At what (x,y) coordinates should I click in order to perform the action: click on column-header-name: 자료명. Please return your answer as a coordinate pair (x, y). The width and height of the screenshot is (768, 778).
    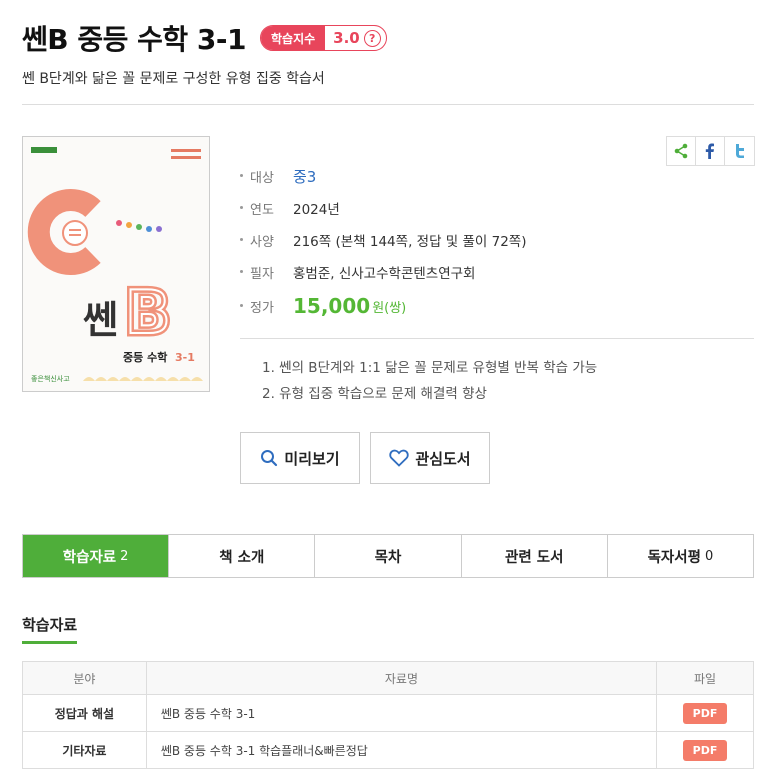
    Looking at the image, I should click on (401, 678).